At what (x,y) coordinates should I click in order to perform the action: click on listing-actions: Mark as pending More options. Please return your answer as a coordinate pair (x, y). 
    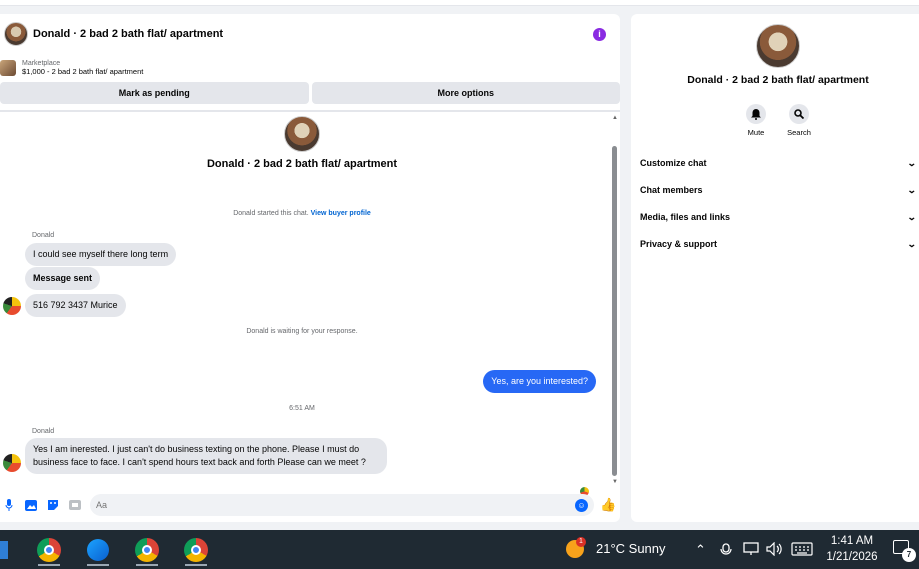
    Looking at the image, I should click on (310, 93).